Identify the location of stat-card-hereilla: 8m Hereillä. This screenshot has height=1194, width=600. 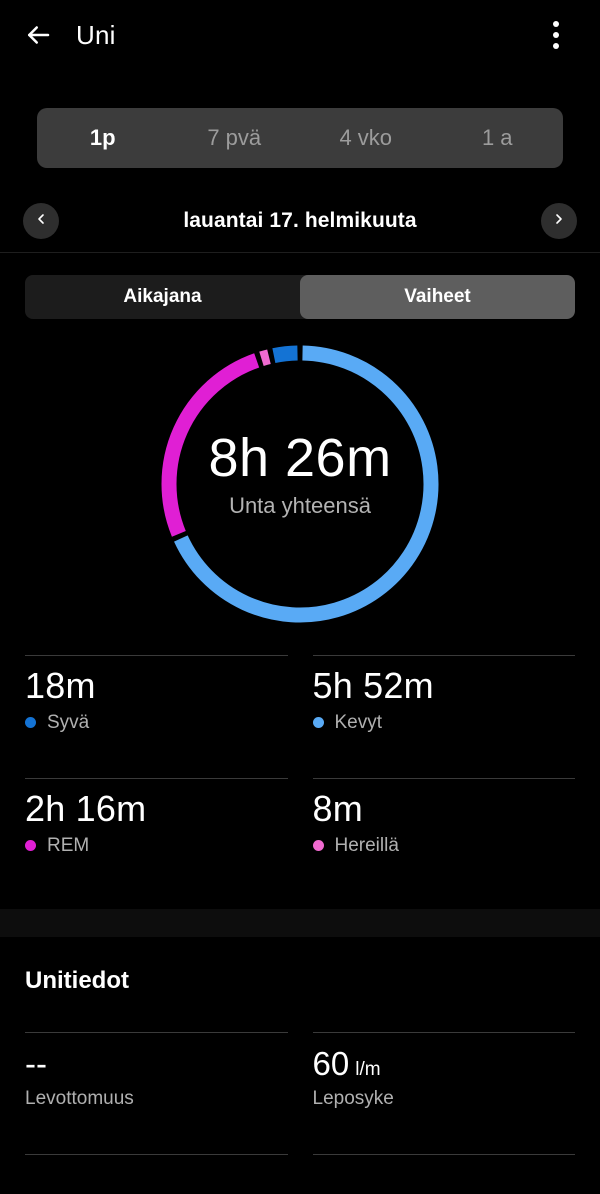
(444, 839).